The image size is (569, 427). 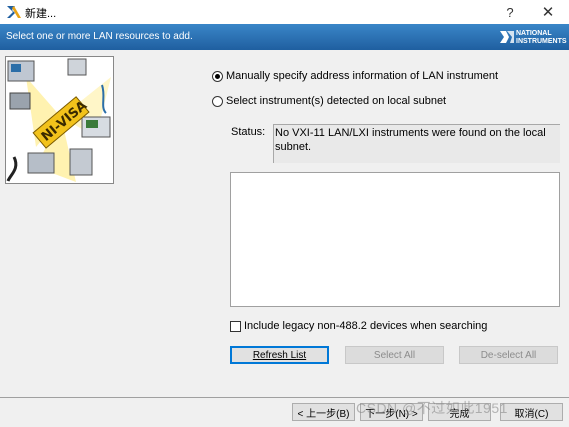 I want to click on cancel-button: 取消(C), so click(x=531, y=412).